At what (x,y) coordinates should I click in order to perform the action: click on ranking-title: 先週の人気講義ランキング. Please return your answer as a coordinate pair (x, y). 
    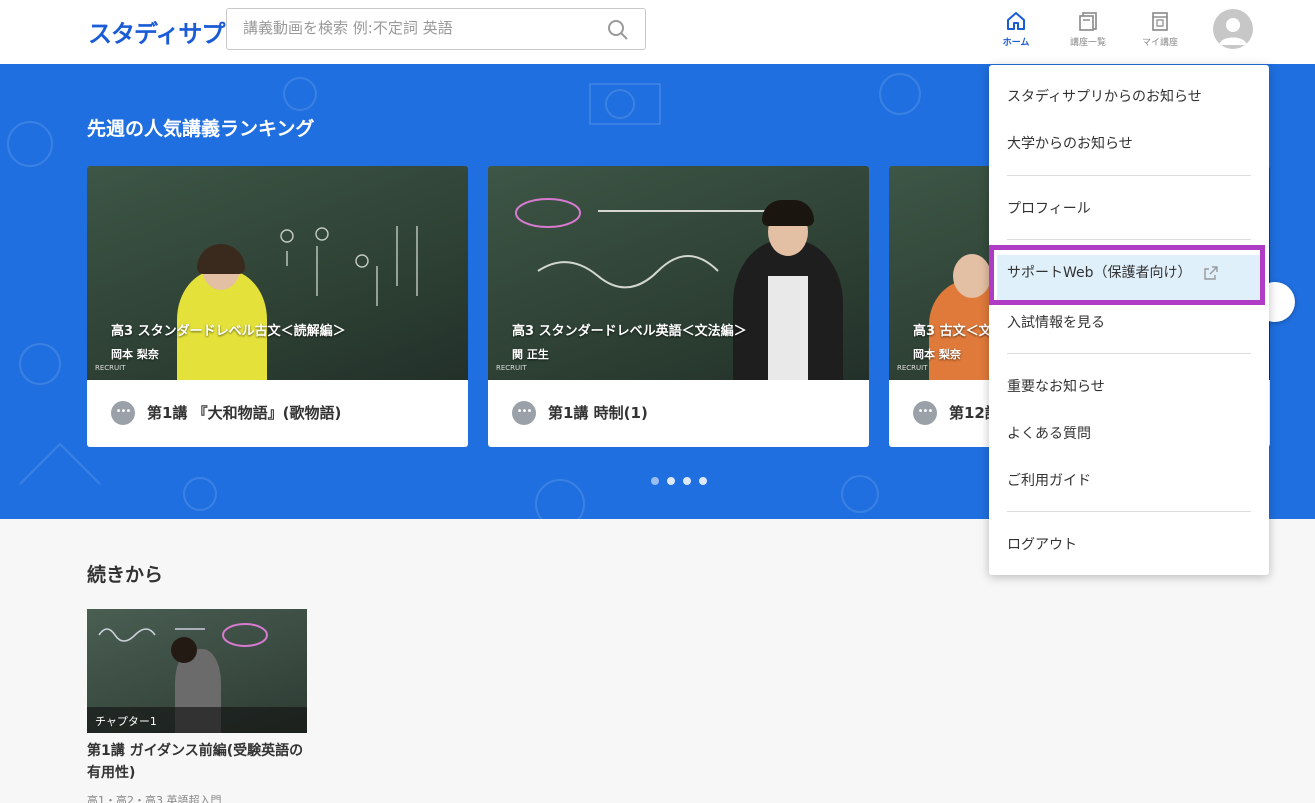
    Looking at the image, I should click on (201, 129).